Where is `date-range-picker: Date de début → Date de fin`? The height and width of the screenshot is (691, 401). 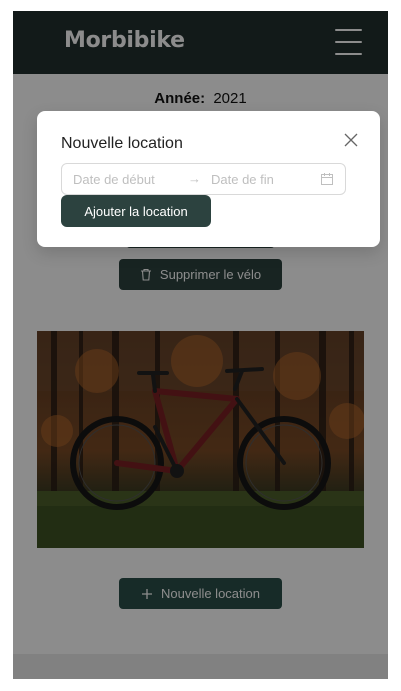 date-range-picker: Date de début → Date de fin is located at coordinates (203, 179).